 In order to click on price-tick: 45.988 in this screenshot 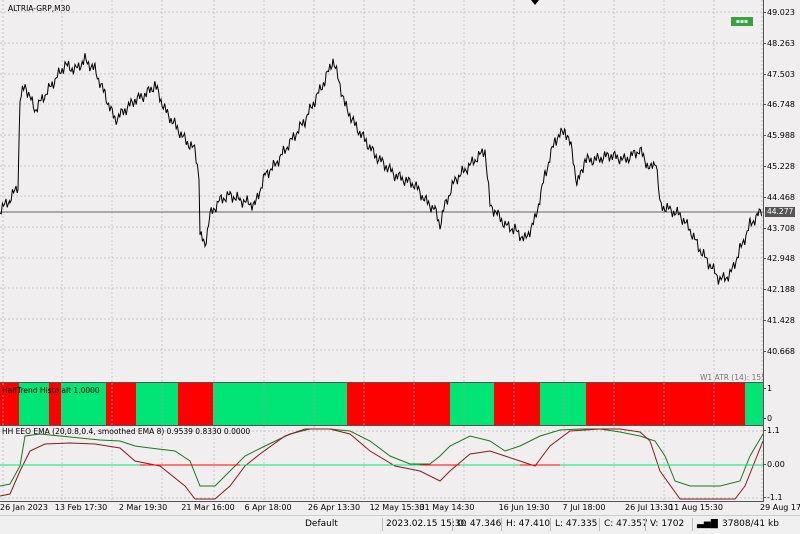, I will do `click(779, 136)`.